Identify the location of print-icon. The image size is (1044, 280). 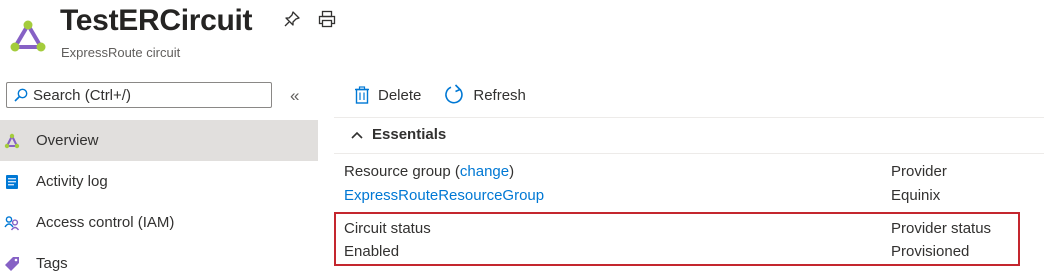
(327, 19).